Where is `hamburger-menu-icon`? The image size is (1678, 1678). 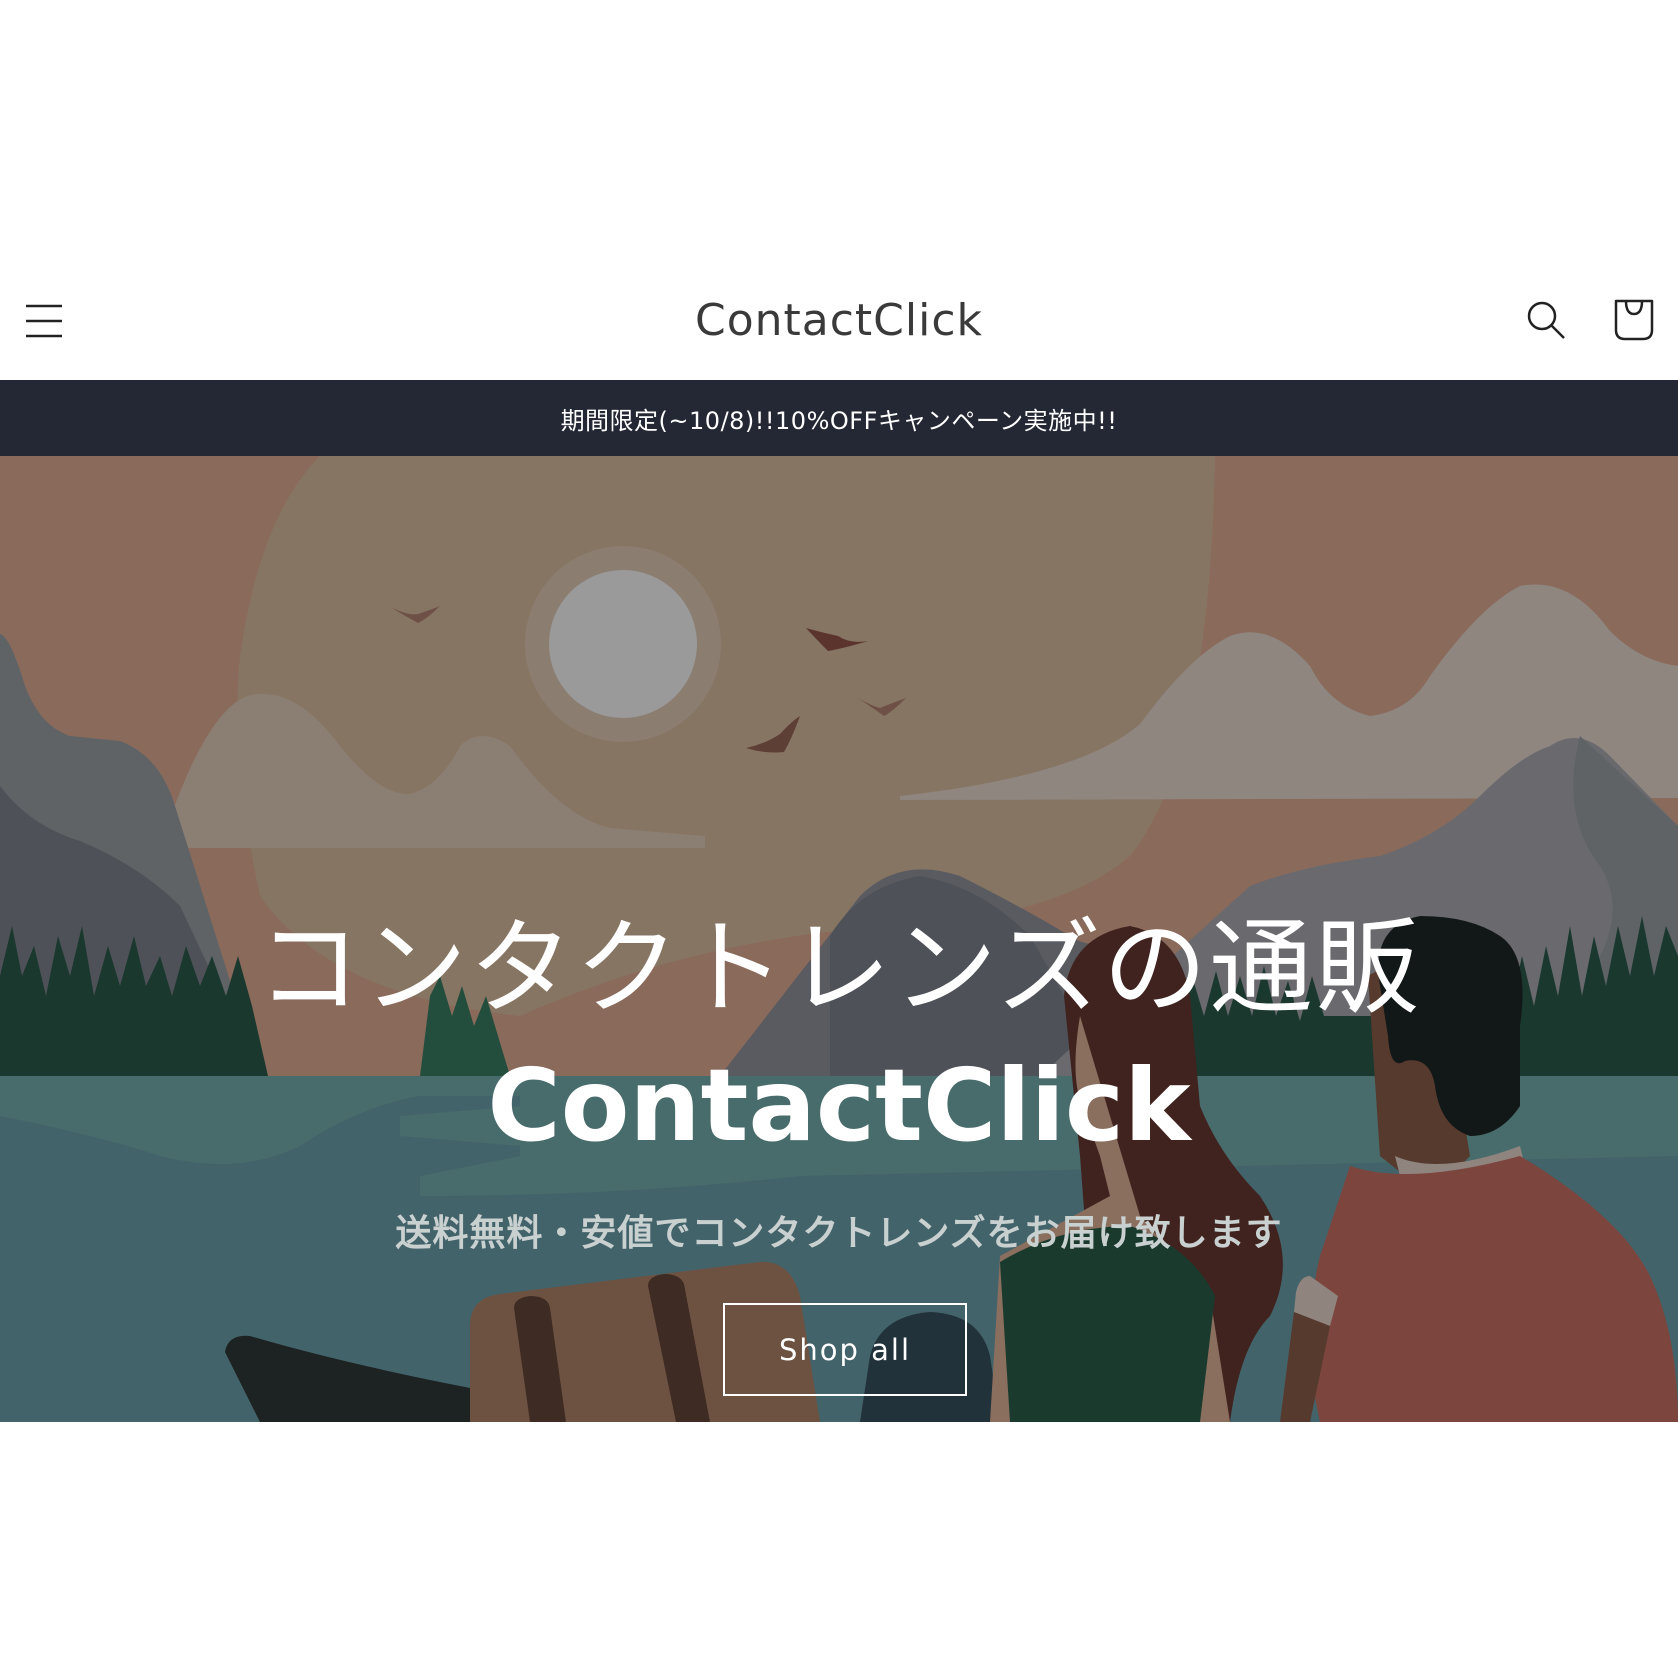 hamburger-menu-icon is located at coordinates (44, 321).